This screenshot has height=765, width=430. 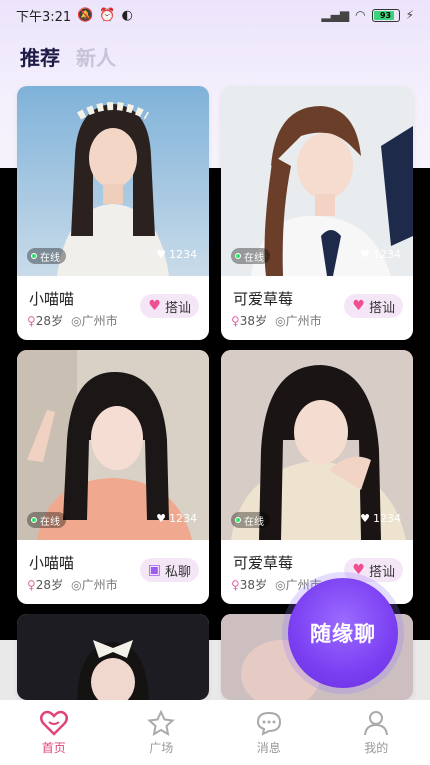 What do you see at coordinates (360, 15) in the screenshot?
I see `wifi-icon: ◠` at bounding box center [360, 15].